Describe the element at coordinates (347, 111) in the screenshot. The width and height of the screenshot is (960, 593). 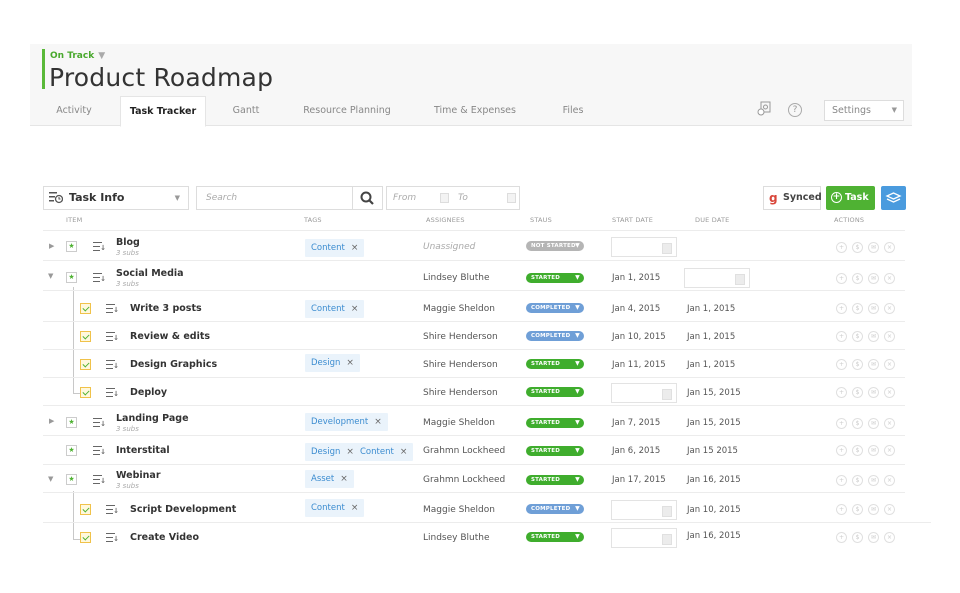
I see `tab-resource-planning: Resource Planning` at that location.